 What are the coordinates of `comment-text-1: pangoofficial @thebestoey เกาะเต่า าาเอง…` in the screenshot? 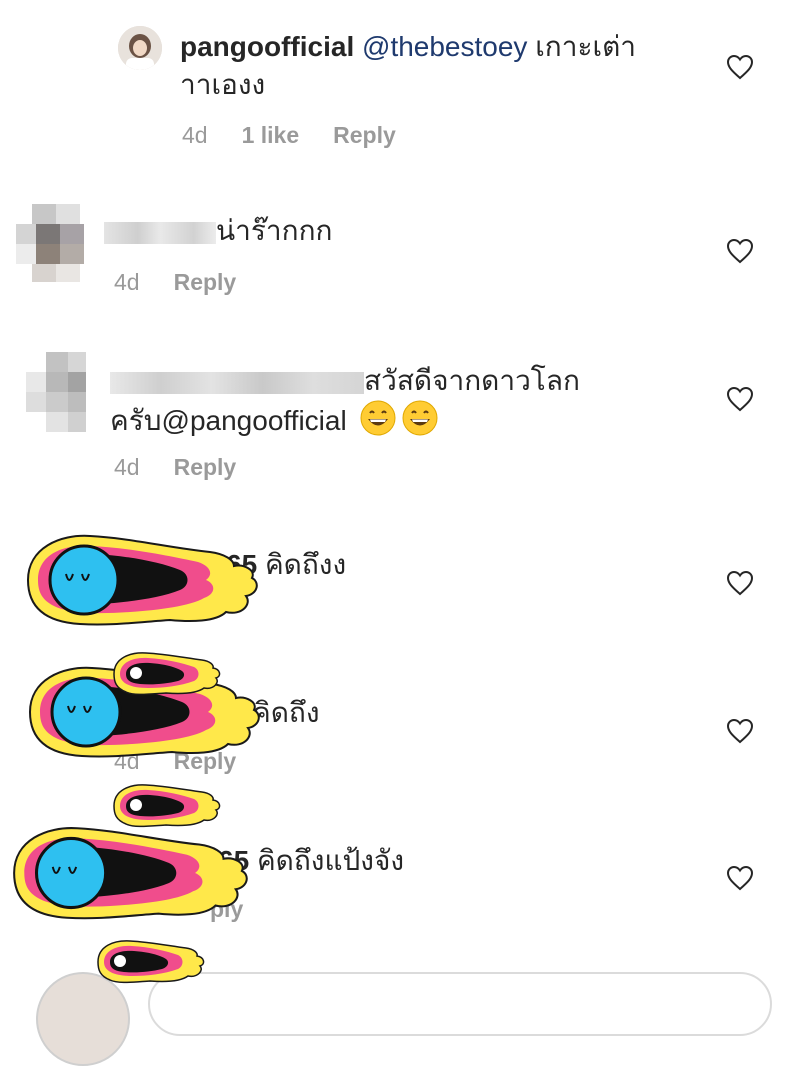 It's located at (440, 66).